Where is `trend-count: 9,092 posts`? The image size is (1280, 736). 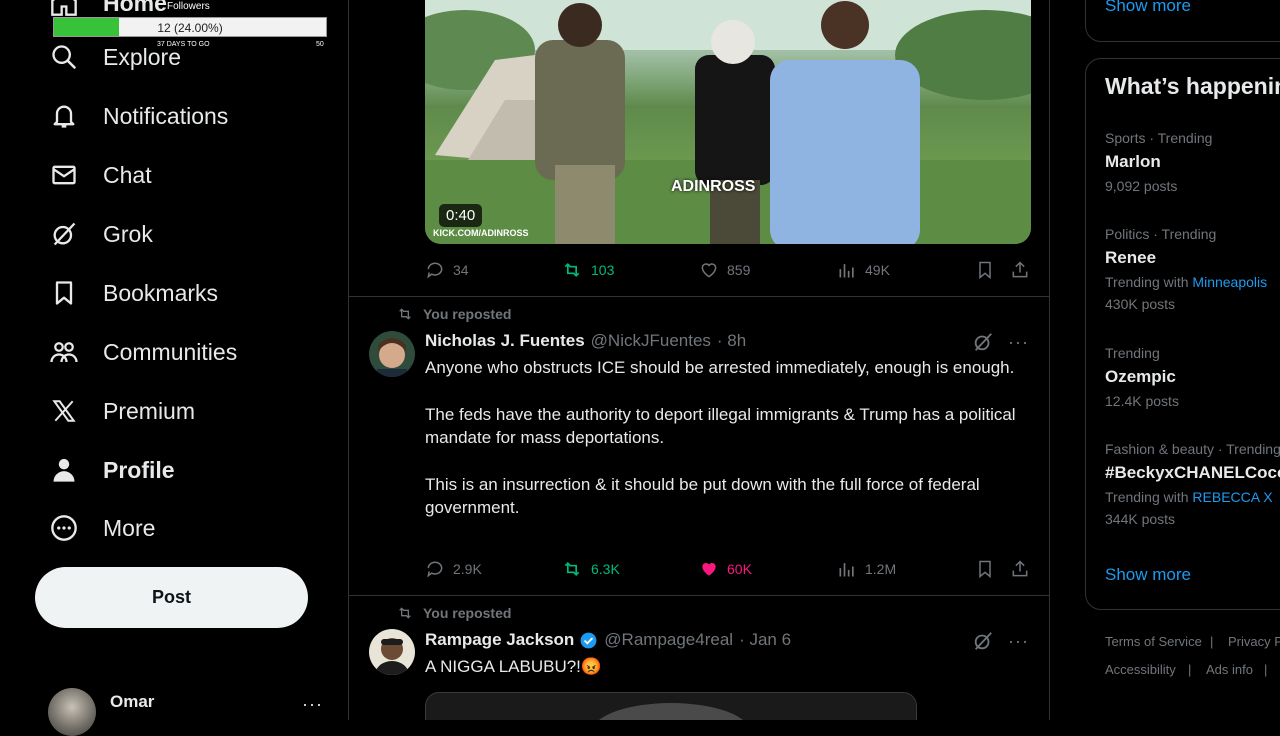 trend-count: 9,092 posts is located at coordinates (1141, 186).